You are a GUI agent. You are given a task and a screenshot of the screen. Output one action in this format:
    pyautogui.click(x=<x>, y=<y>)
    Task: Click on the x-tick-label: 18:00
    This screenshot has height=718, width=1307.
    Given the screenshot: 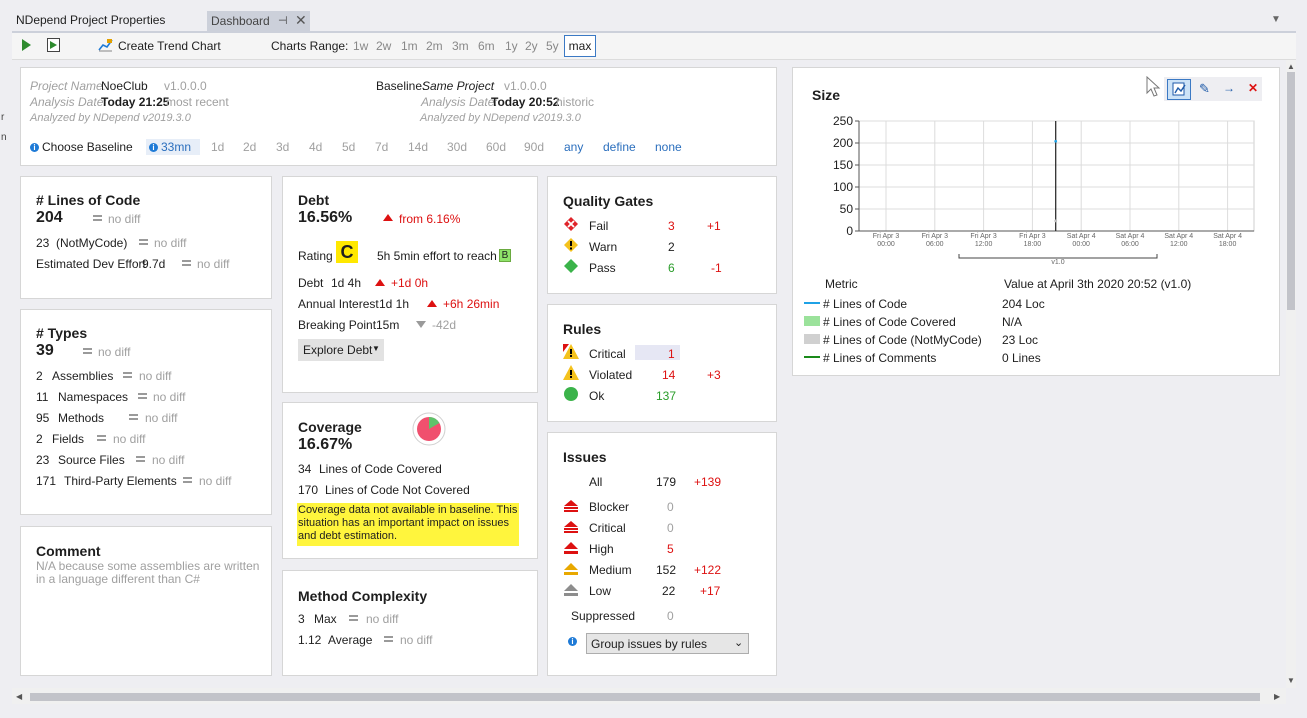 What is the action you would take?
    pyautogui.click(x=1033, y=244)
    